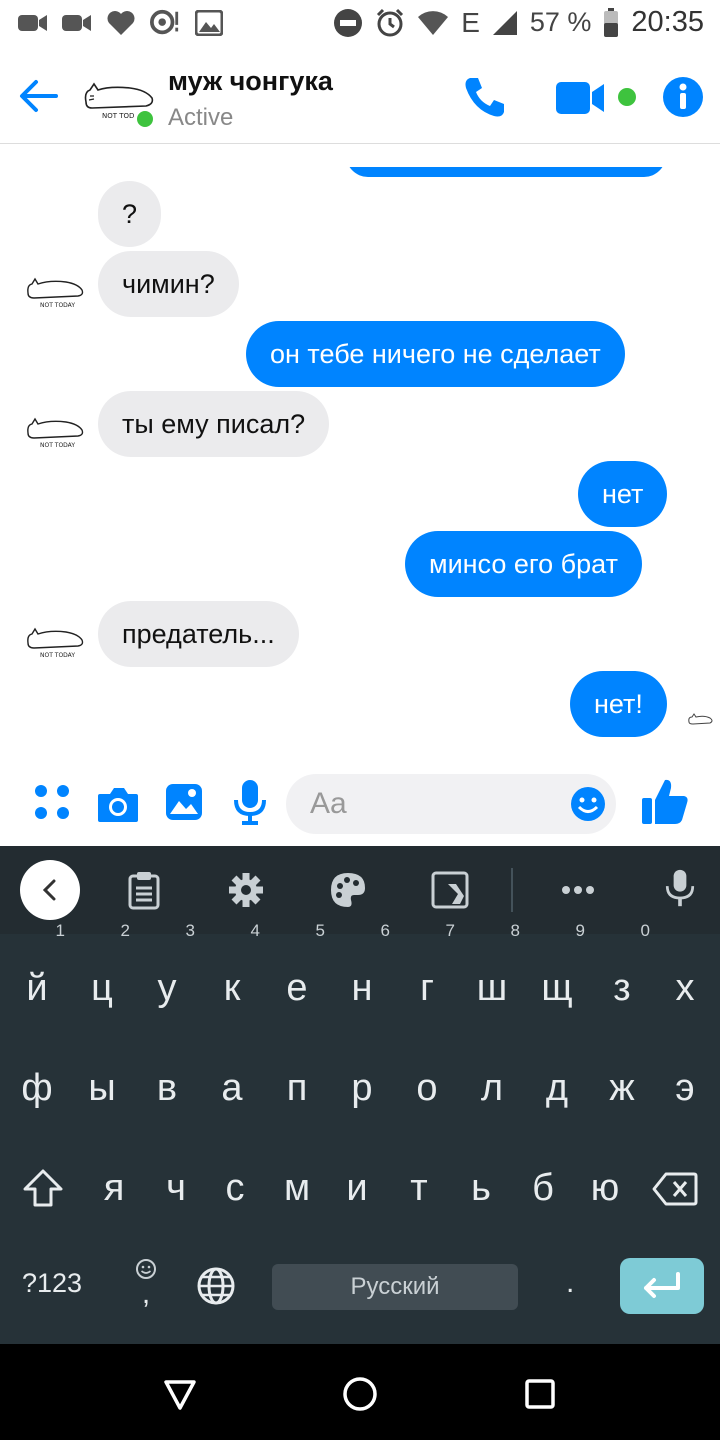 The width and height of the screenshot is (720, 1440). I want to click on key: ц2, so click(102, 975).